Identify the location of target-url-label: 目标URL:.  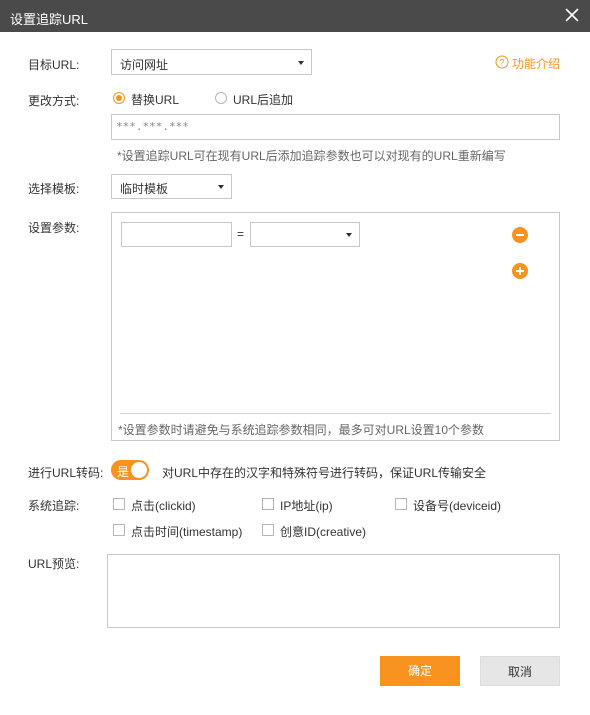
(54, 65).